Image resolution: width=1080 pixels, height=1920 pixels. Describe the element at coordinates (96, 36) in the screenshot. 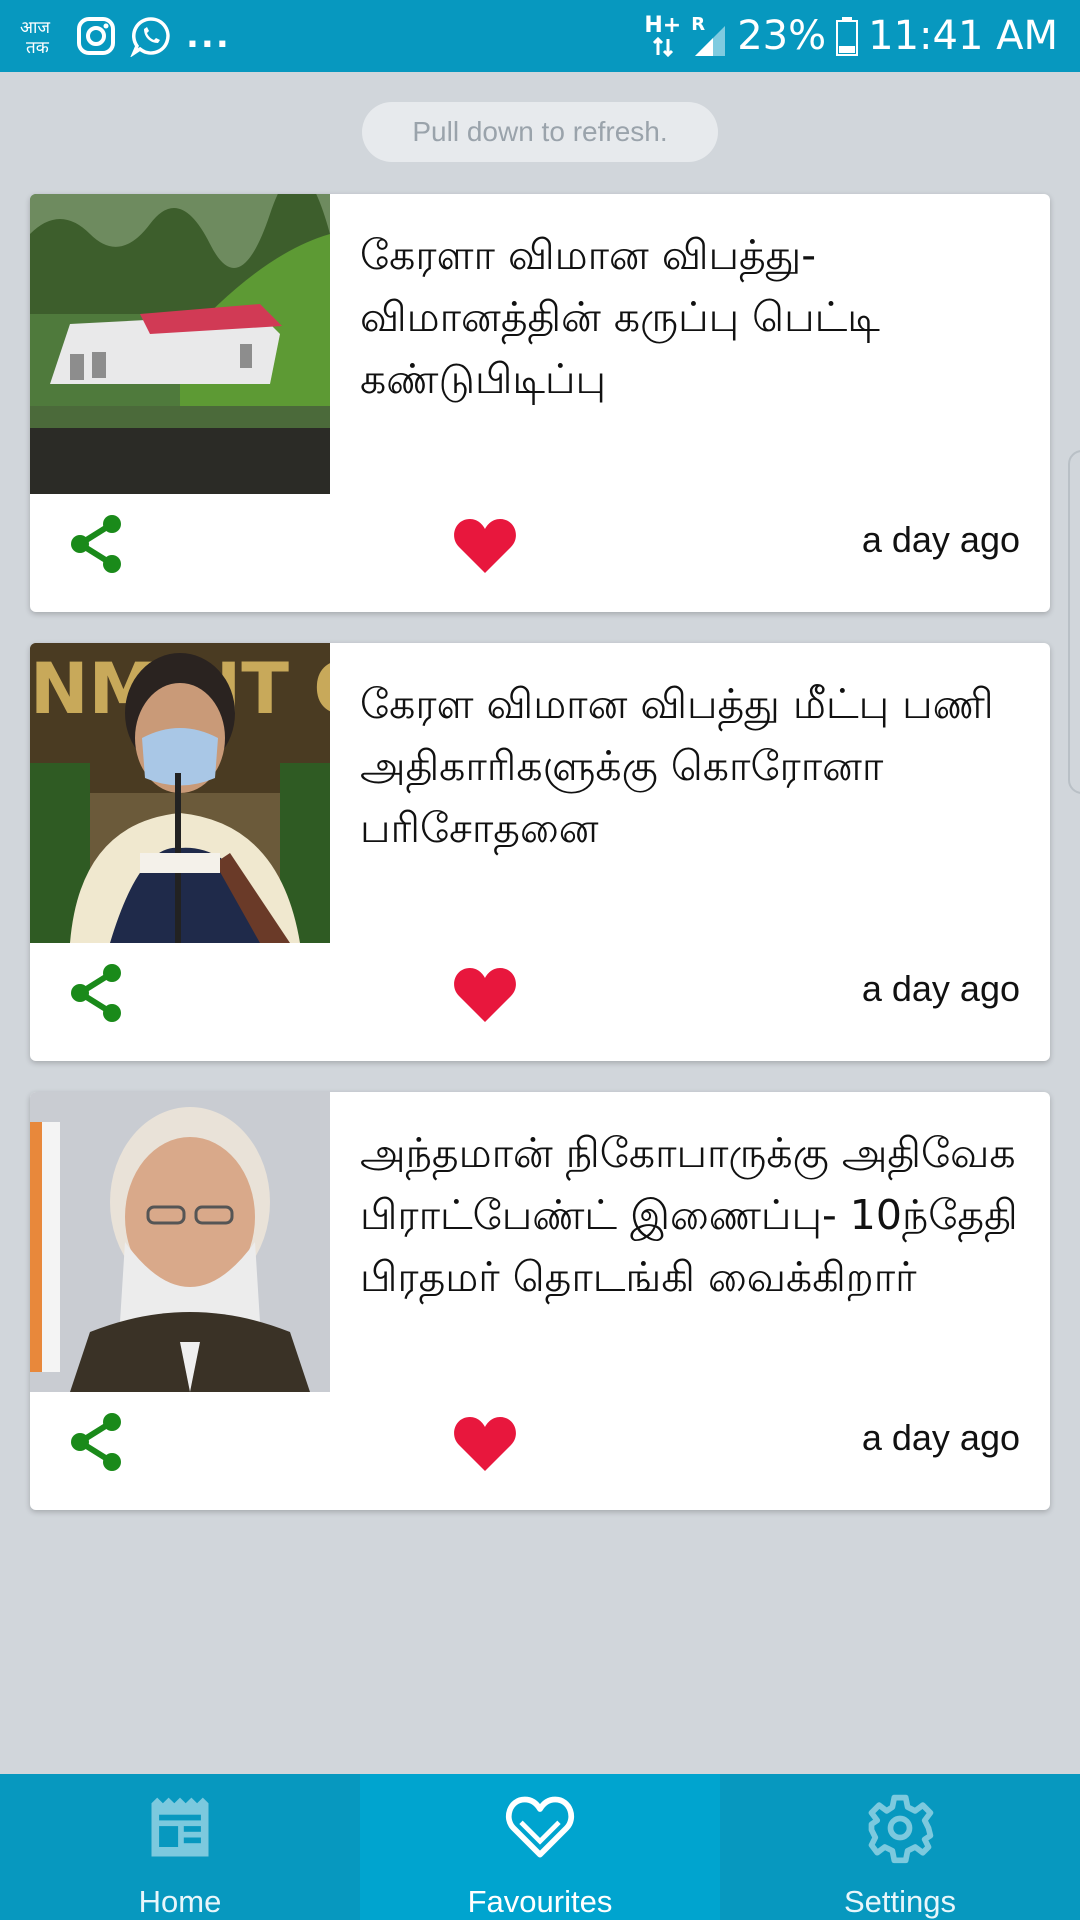

I see `instagram-icon` at that location.